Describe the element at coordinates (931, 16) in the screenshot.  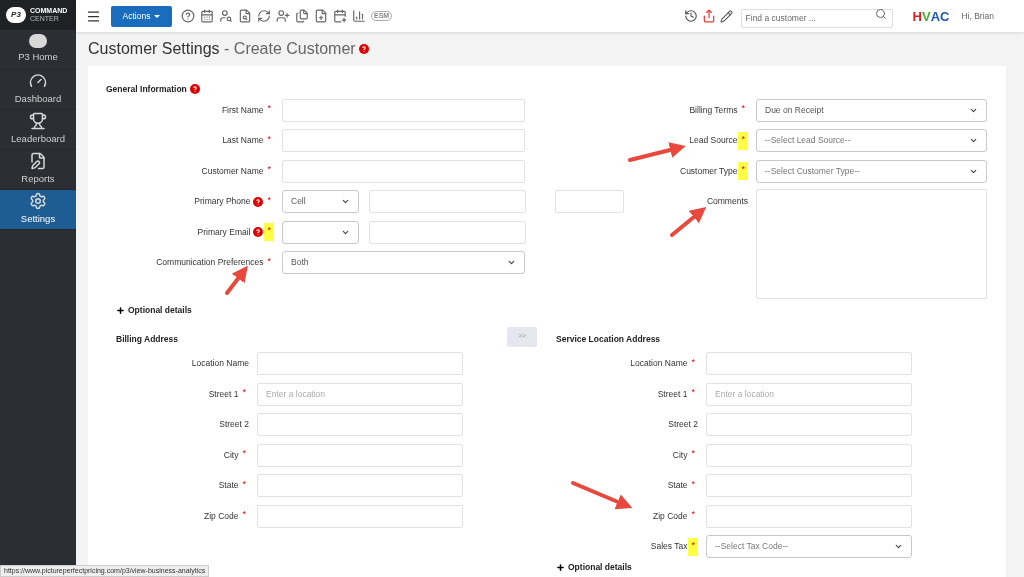
I see `company-logo: HVAC` at that location.